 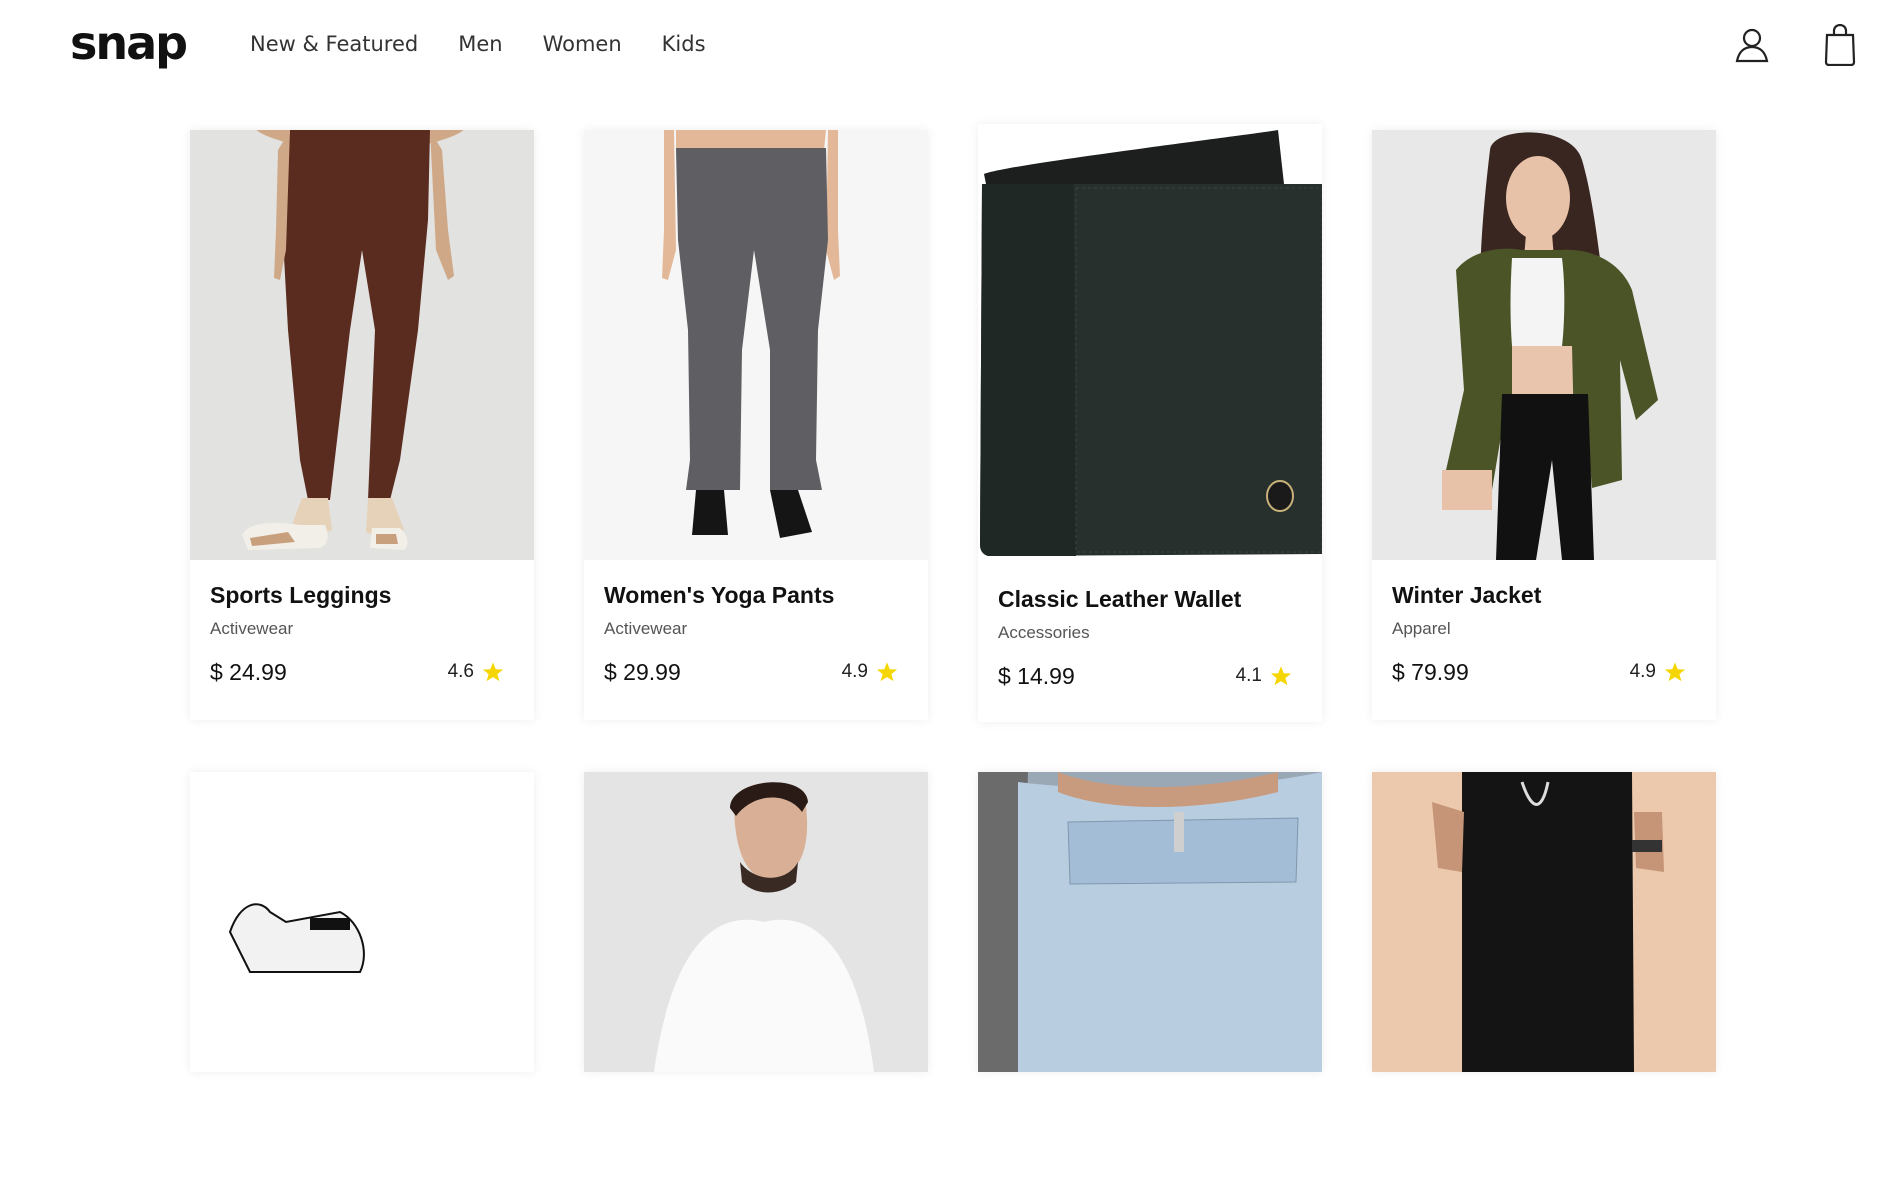 What do you see at coordinates (642, 672) in the screenshot?
I see `product-price: $ 29.99` at bounding box center [642, 672].